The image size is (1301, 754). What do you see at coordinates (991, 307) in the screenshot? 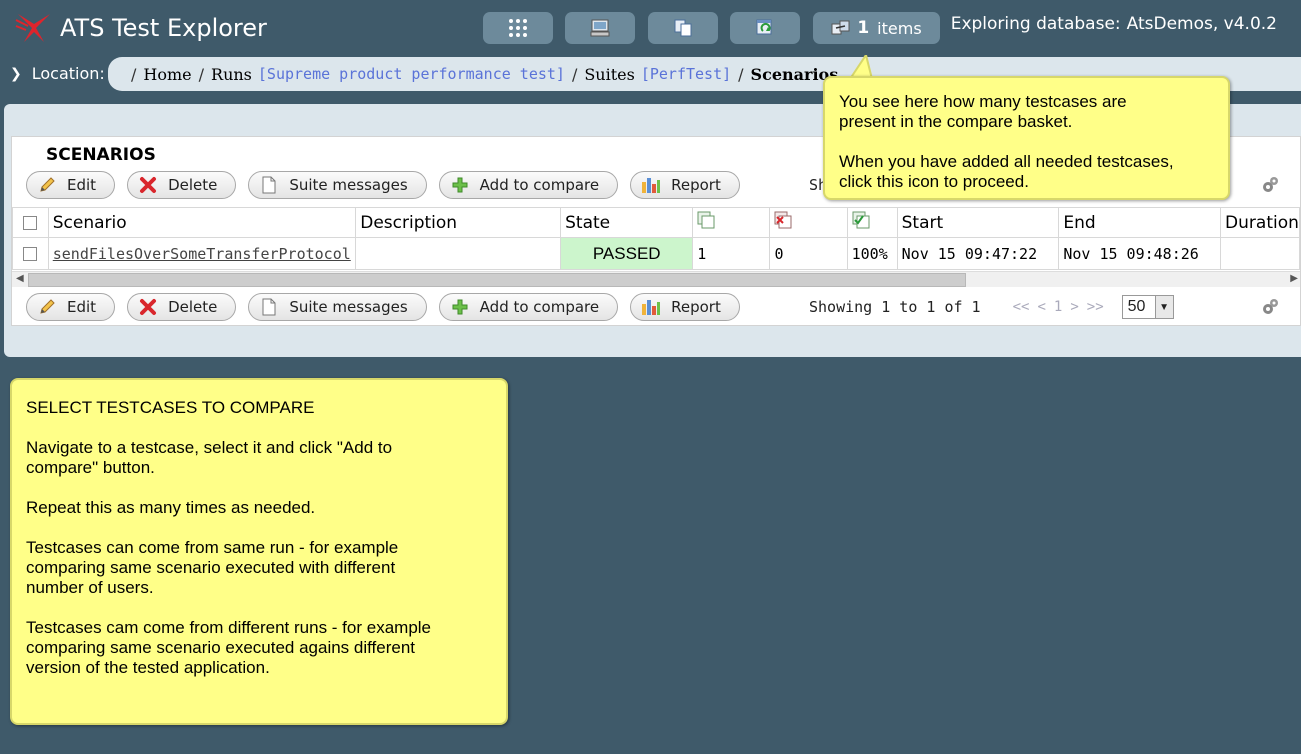
I see `pager: Showing 1 to 1 of 1 << < 1 > >> 50 ▼` at bounding box center [991, 307].